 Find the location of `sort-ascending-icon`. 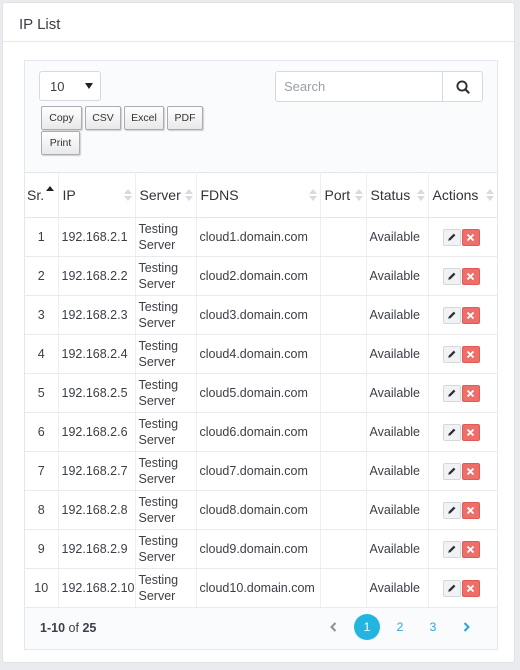

sort-ascending-icon is located at coordinates (49, 193).